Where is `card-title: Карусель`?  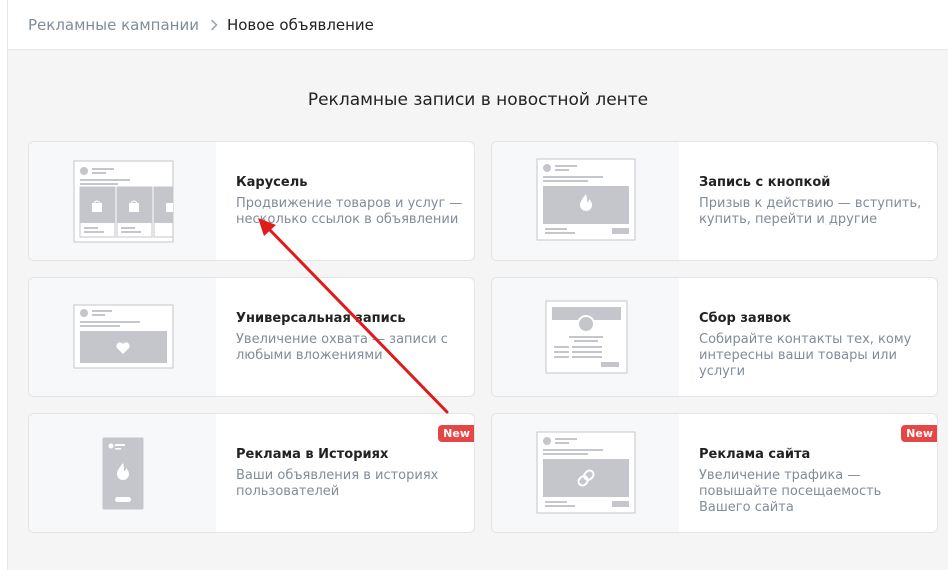 card-title: Карусель is located at coordinates (272, 182).